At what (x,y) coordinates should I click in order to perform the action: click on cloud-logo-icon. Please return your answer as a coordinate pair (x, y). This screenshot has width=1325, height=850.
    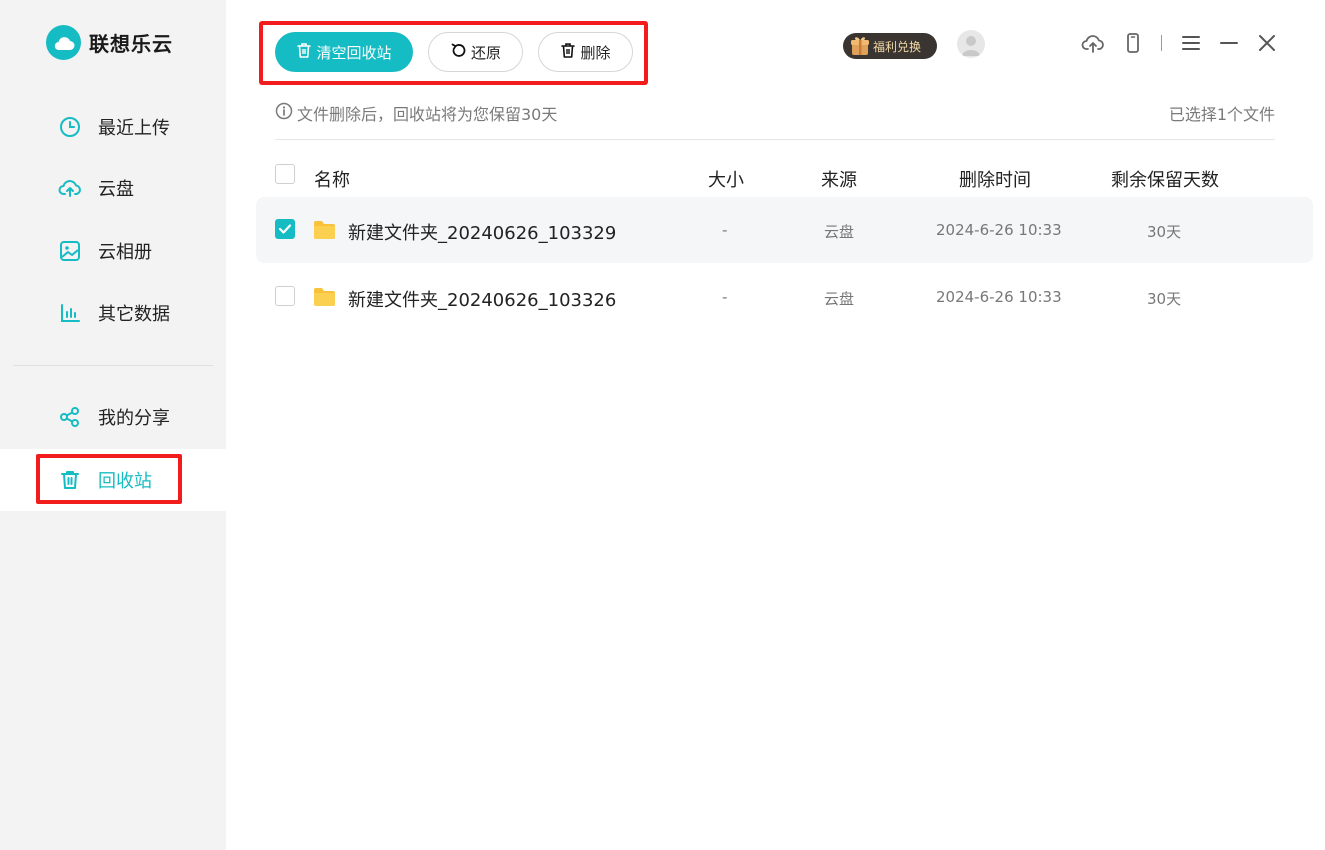
    Looking at the image, I should click on (63, 42).